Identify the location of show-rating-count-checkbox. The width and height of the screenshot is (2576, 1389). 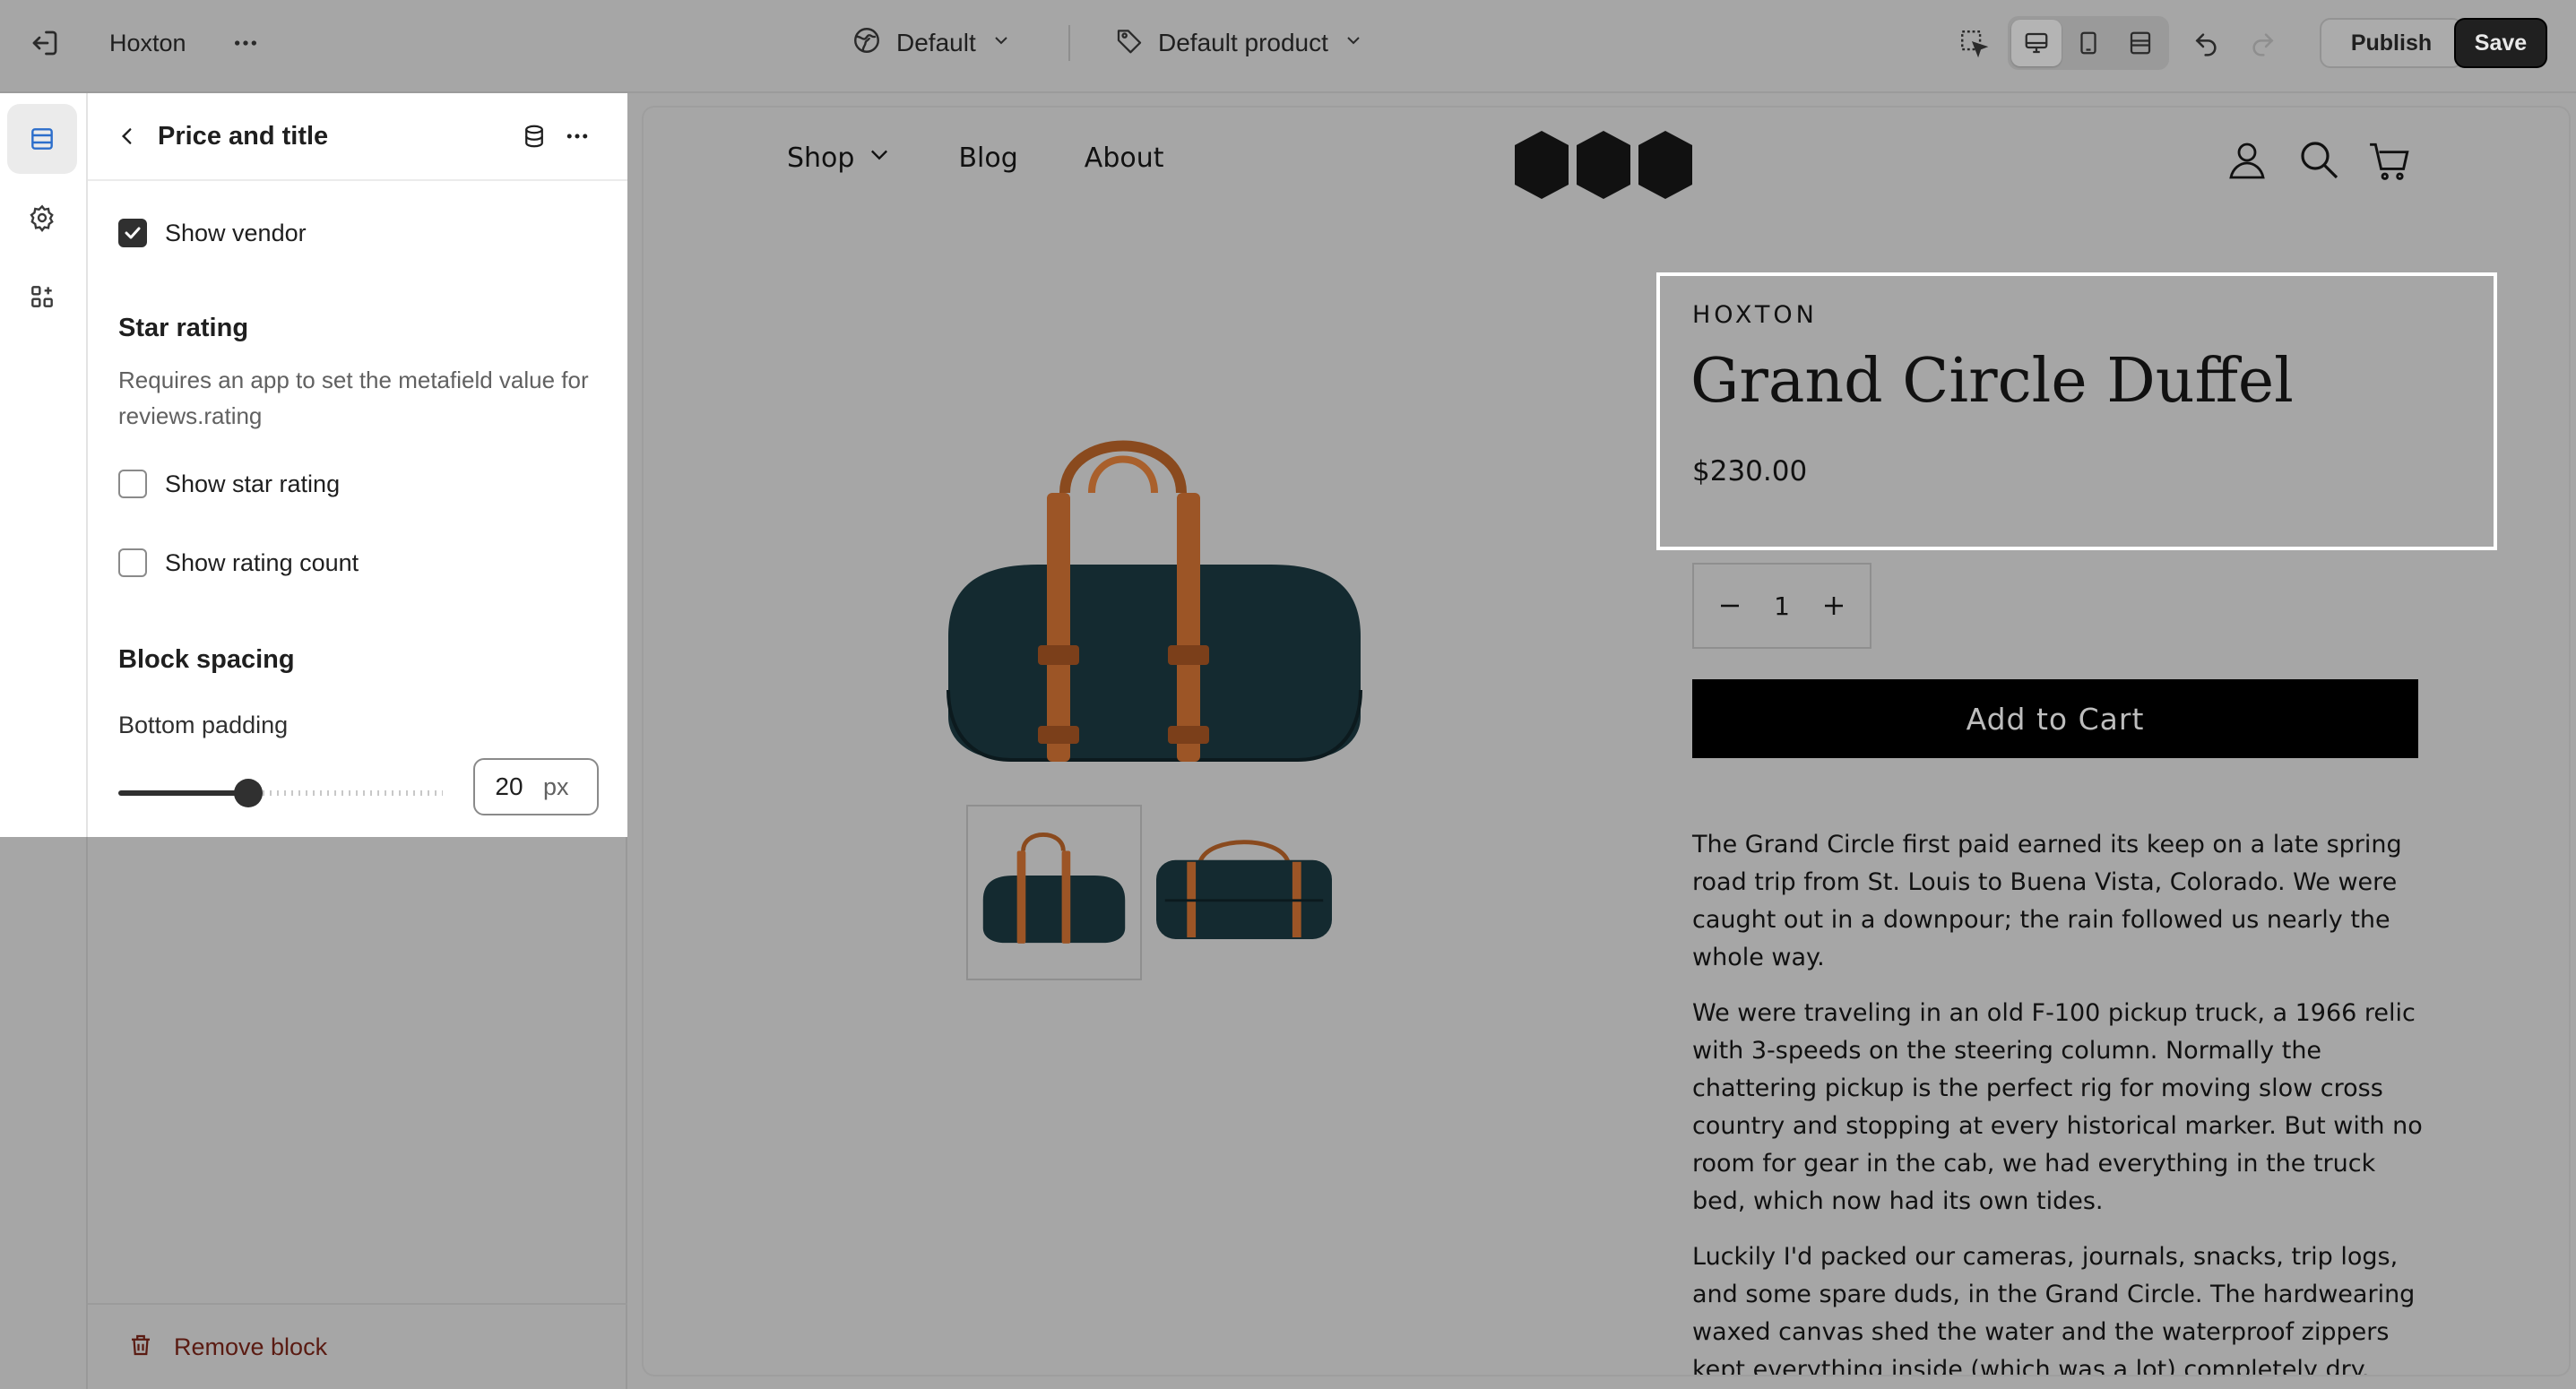
(132, 562).